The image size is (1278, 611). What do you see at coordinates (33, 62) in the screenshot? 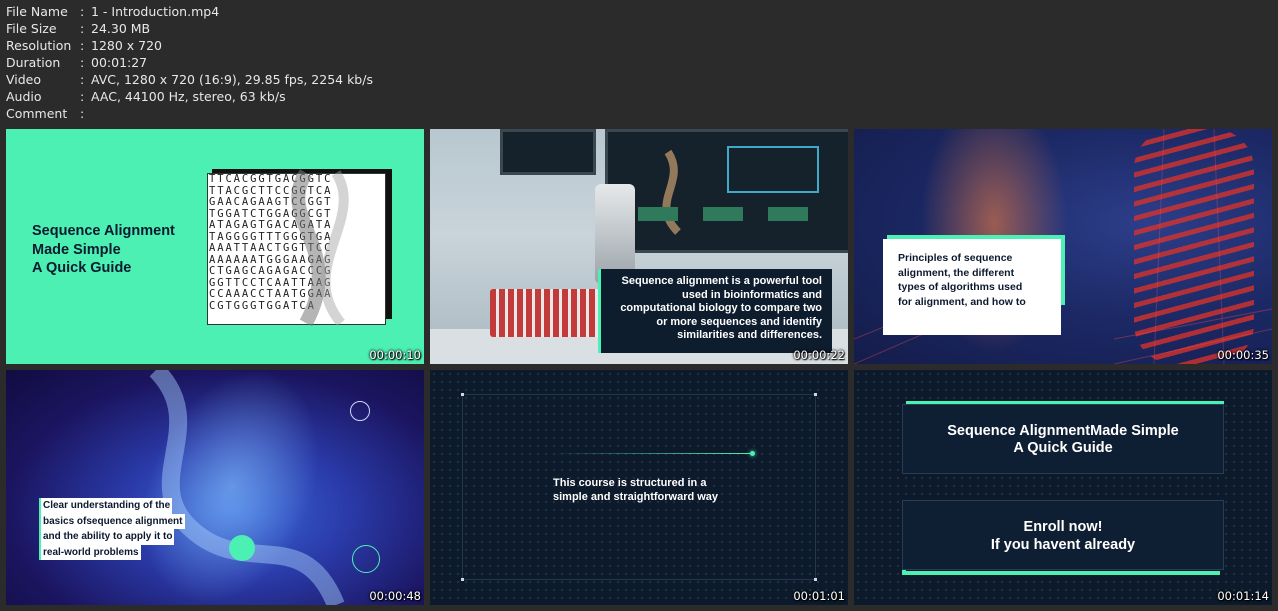
I see `meta-key: Duration` at bounding box center [33, 62].